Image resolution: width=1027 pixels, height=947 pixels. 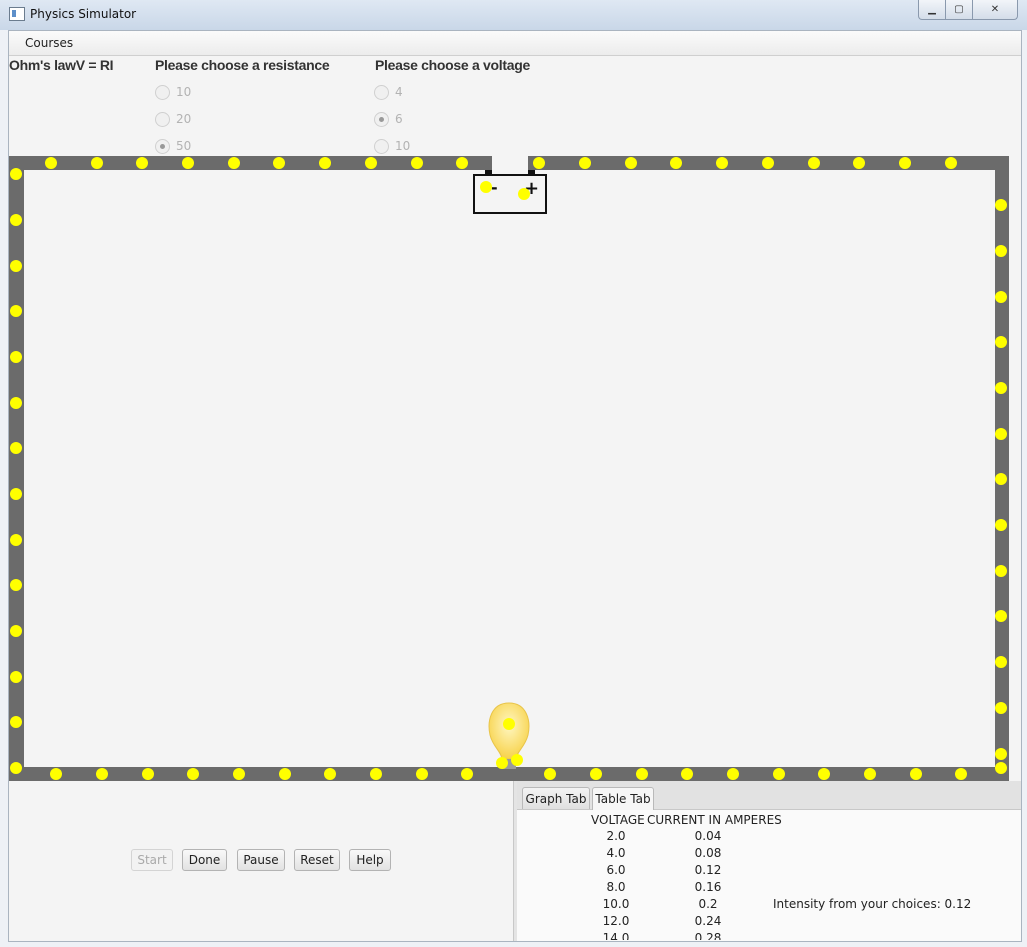 What do you see at coordinates (769, 795) in the screenshot?
I see `tab-header: Graph Tab Table Tab` at bounding box center [769, 795].